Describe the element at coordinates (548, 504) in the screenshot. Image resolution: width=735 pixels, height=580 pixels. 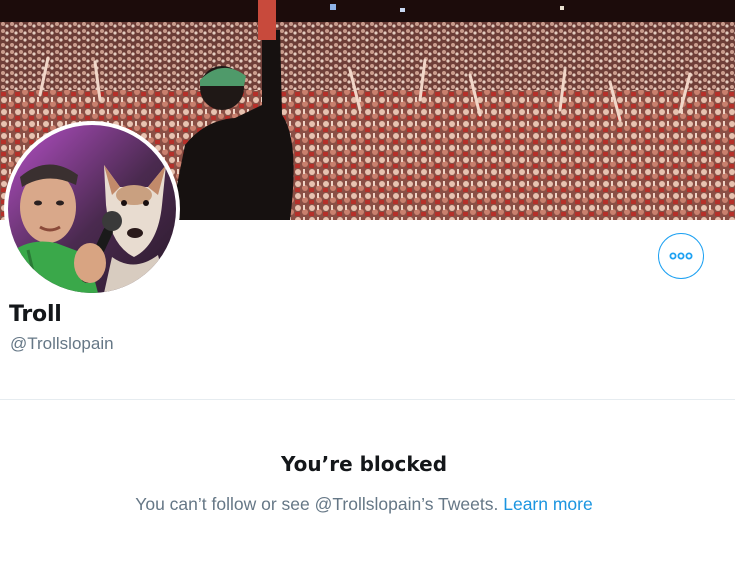
I see `learn-more-link: Learn more` at that location.